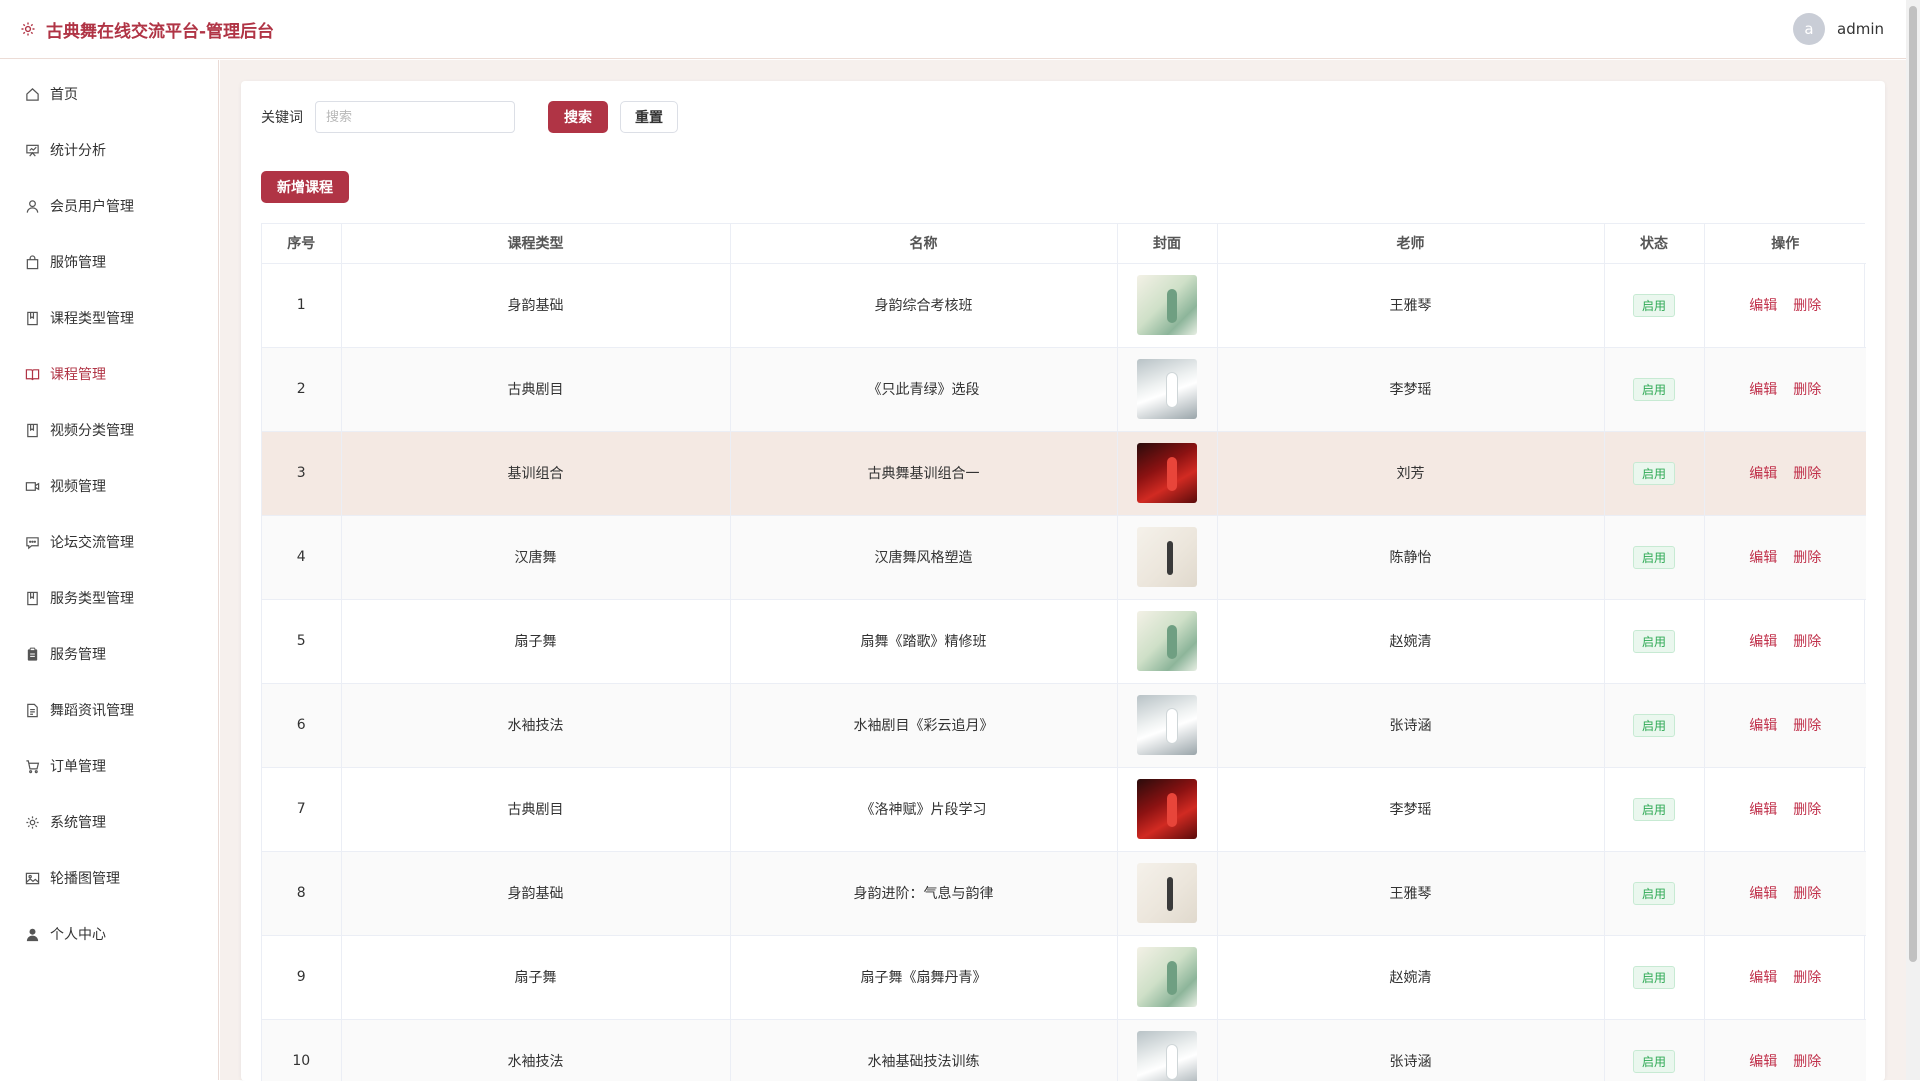 This screenshot has width=1920, height=1081. What do you see at coordinates (1064, 641) in the screenshot?
I see `table-row: 5 扇子舞 扇舞《踏歌》精修班 赵婉清 启用 编辑 删除` at bounding box center [1064, 641].